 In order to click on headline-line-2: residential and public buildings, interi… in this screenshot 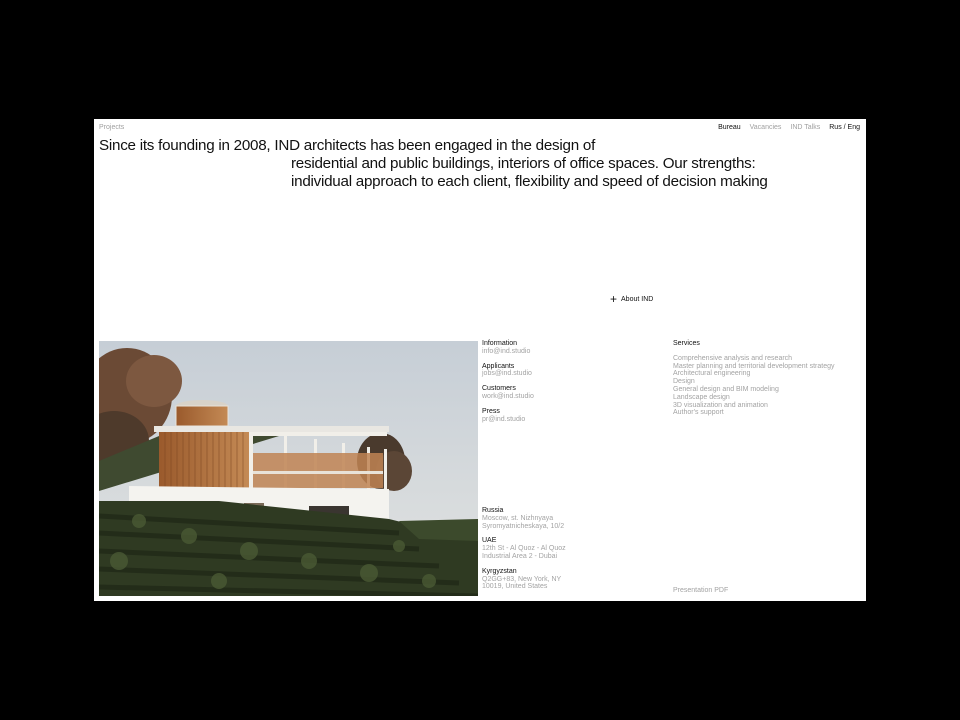, I will do `click(523, 163)`.